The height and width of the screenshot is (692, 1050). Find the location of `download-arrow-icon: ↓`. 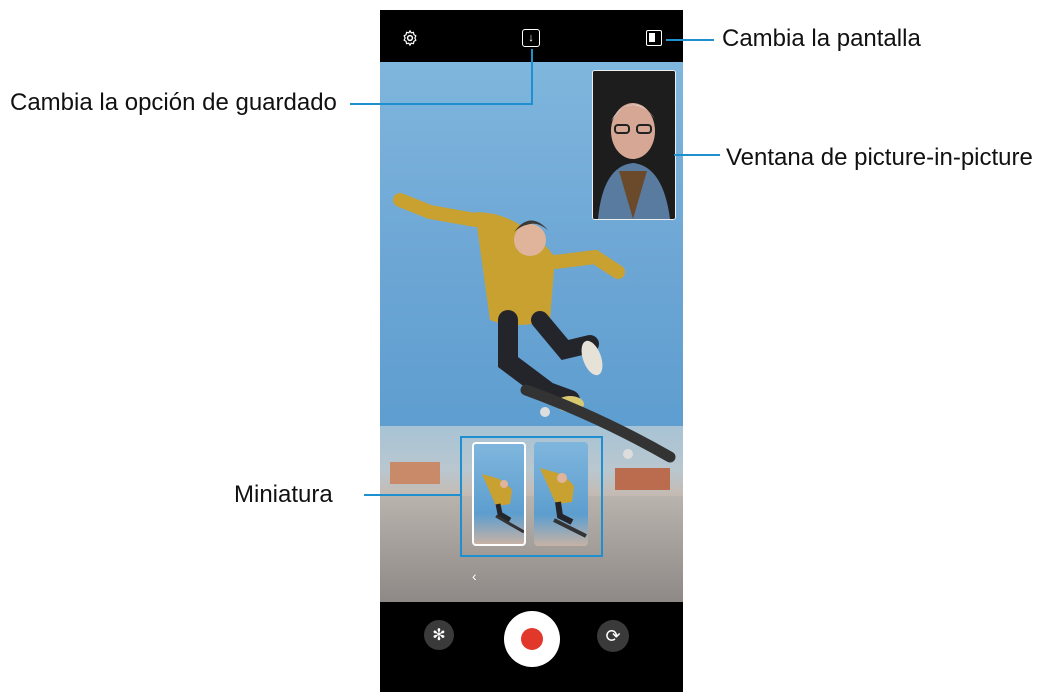

download-arrow-icon: ↓ is located at coordinates (531, 37).